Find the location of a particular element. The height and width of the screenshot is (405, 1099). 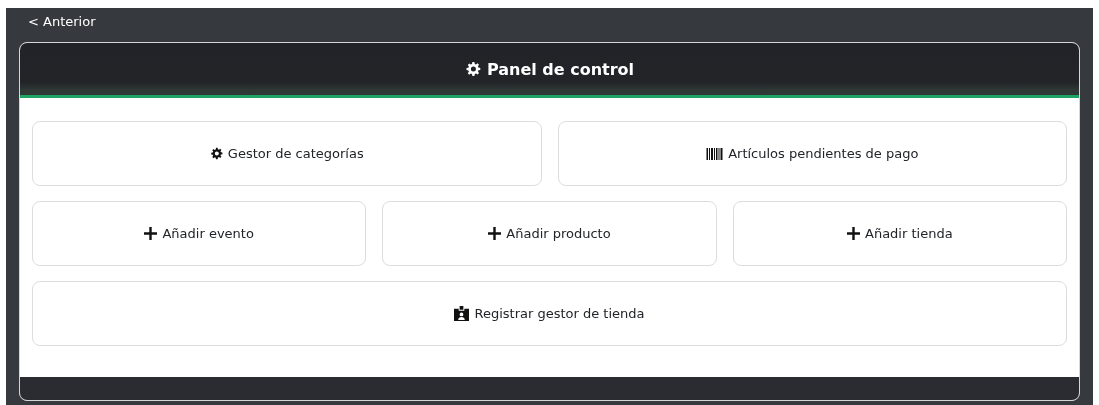

panel-button: Añadir tienda is located at coordinates (899, 233).